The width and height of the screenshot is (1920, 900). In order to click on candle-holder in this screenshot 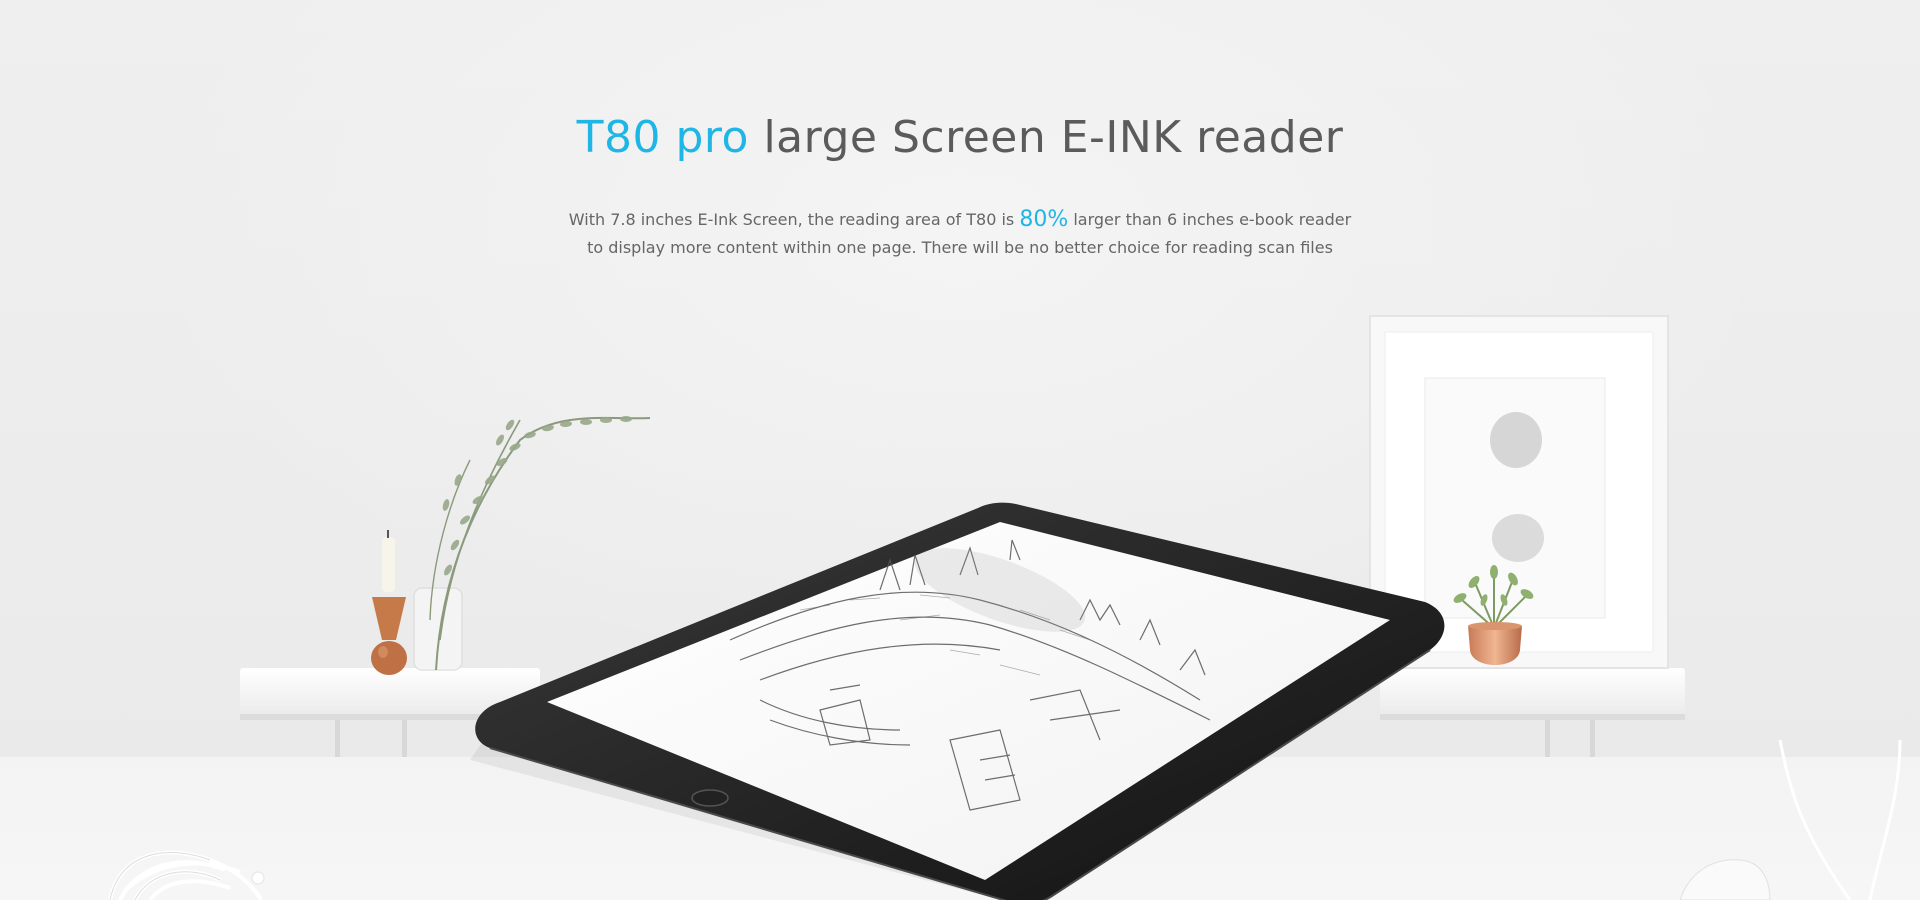, I will do `click(389, 602)`.